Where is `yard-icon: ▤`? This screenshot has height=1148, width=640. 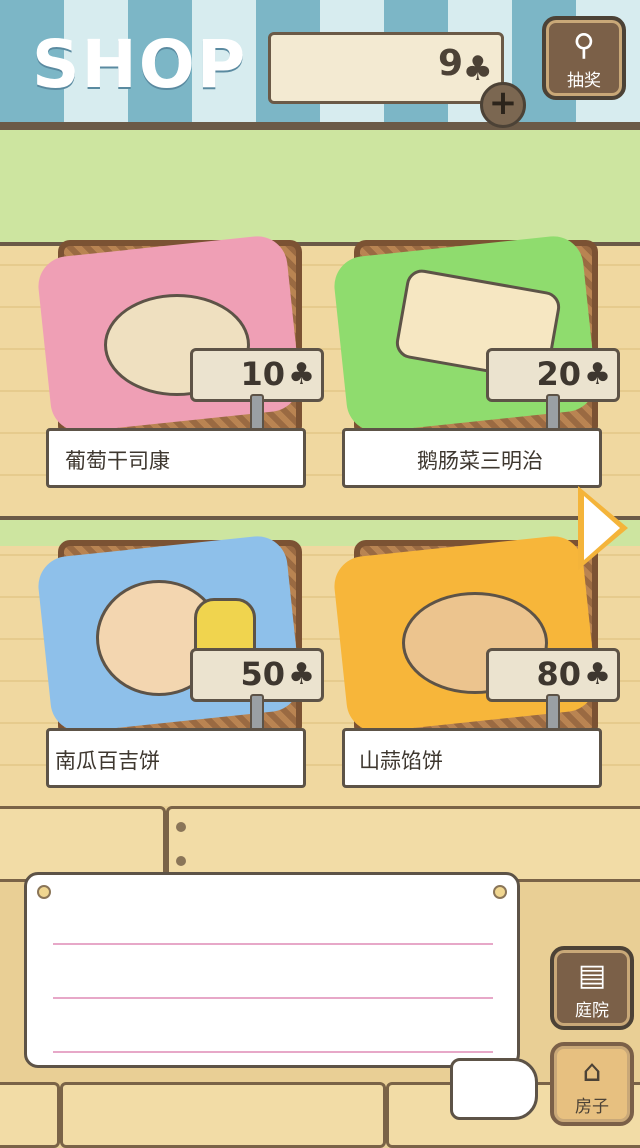
yard-icon: ▤ is located at coordinates (592, 975).